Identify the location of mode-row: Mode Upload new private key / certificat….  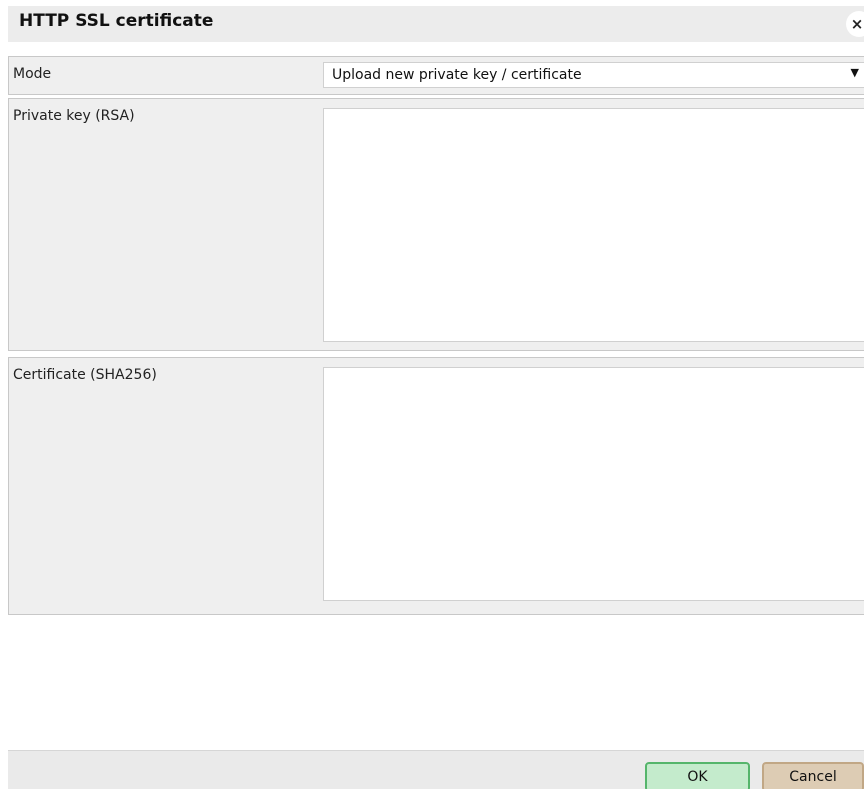
(436, 75).